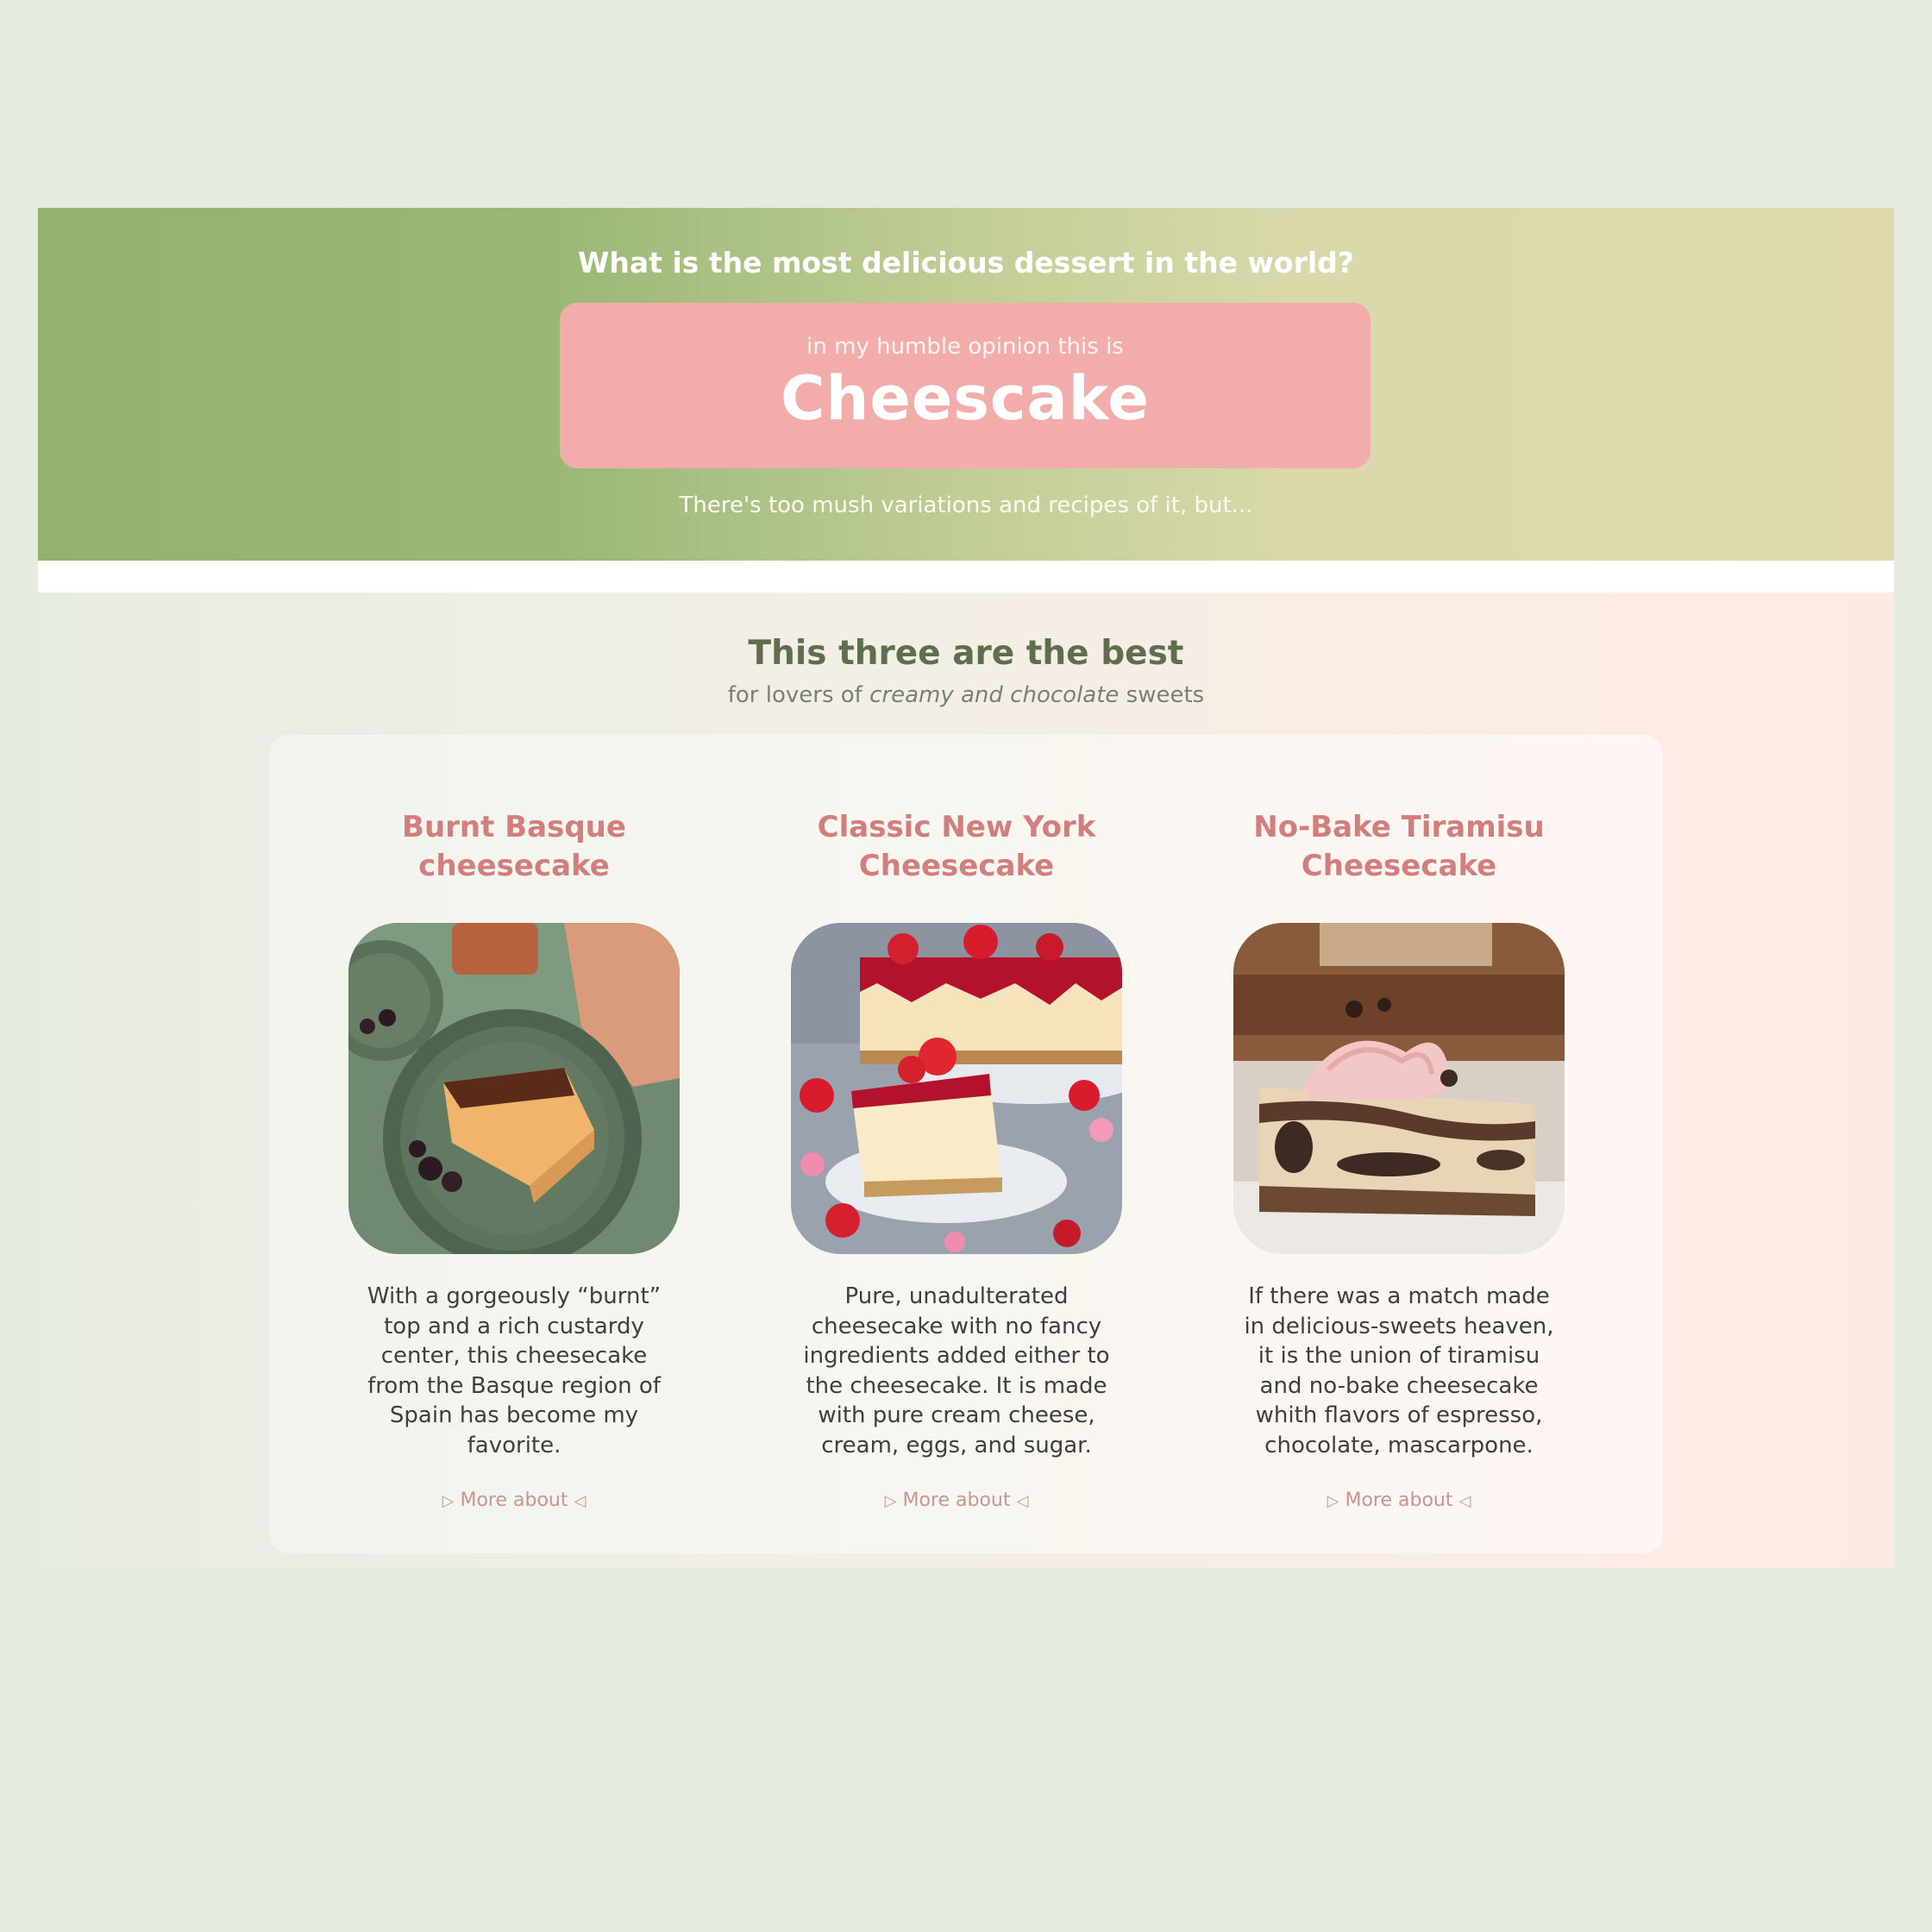 The height and width of the screenshot is (1932, 1932). Describe the element at coordinates (798, 695) in the screenshot. I see `subtitle-pre: for lovers of` at that location.